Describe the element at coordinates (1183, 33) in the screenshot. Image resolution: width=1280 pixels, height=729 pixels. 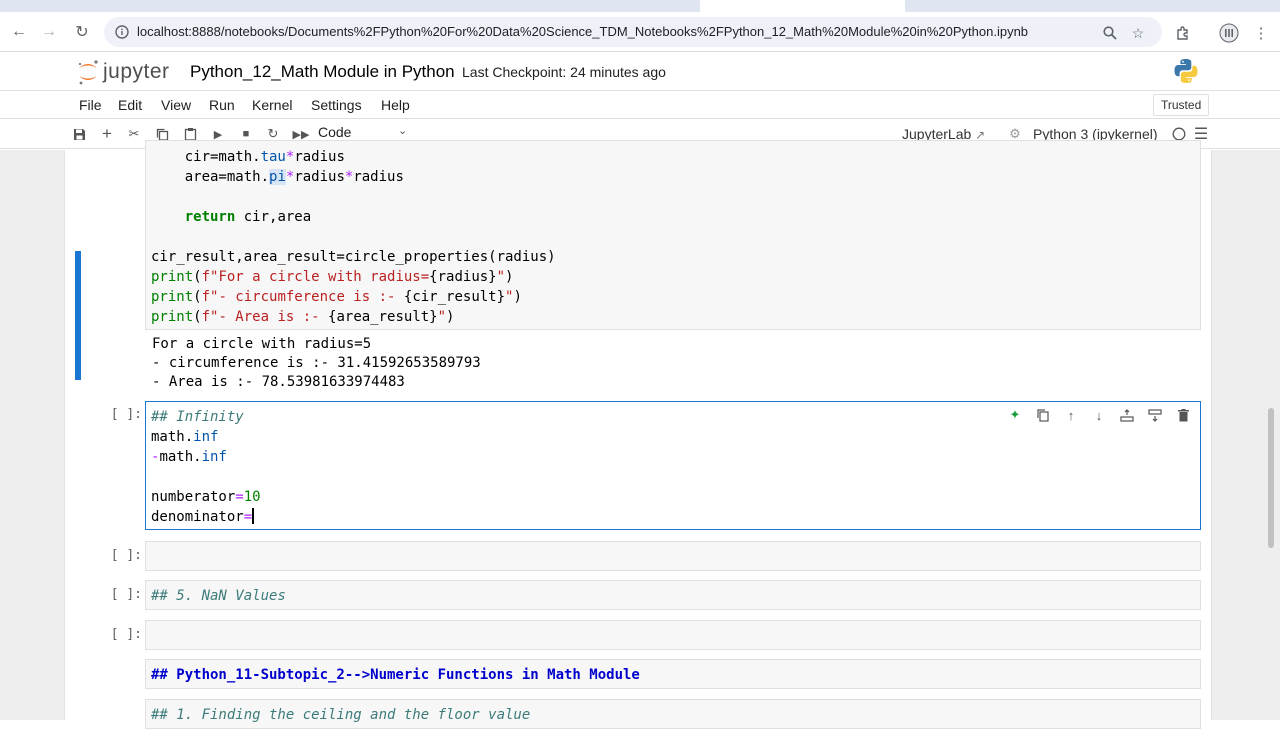
I see `extensions-icon` at that location.